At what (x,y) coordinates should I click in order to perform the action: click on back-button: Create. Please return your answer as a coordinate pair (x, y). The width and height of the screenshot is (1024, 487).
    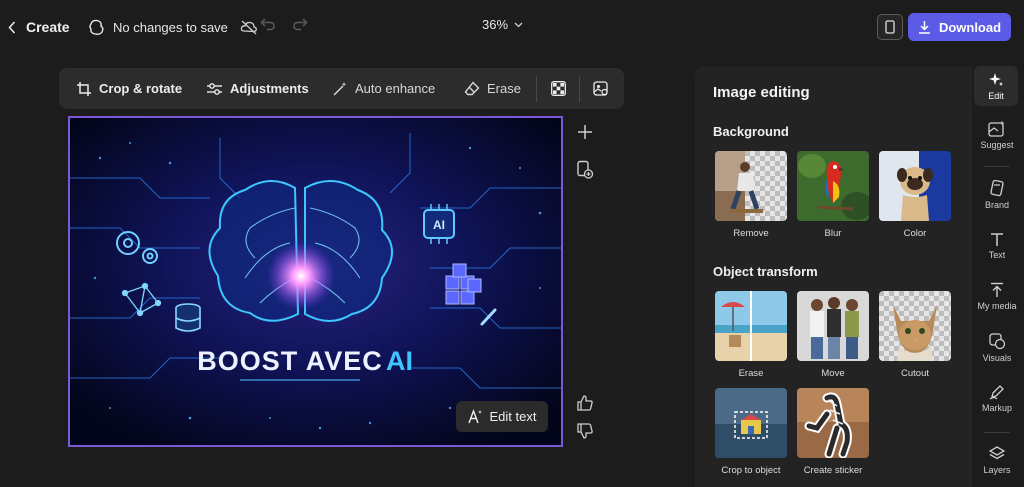
    Looking at the image, I should click on (39, 27).